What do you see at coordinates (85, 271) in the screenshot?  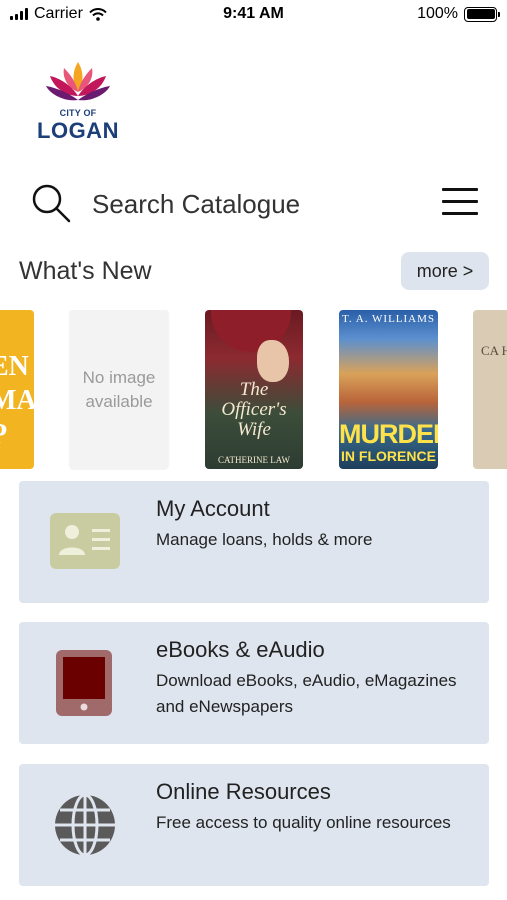 I see `whats-new-heading: What's New` at bounding box center [85, 271].